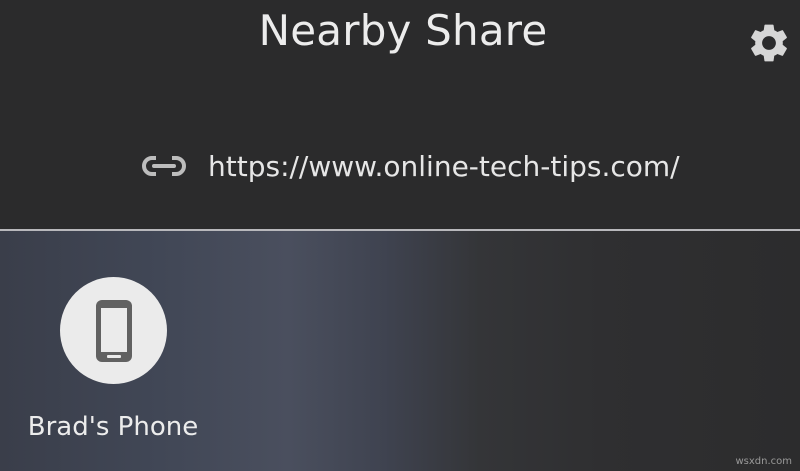  I want to click on watermark: wsxdn.com, so click(763, 461).